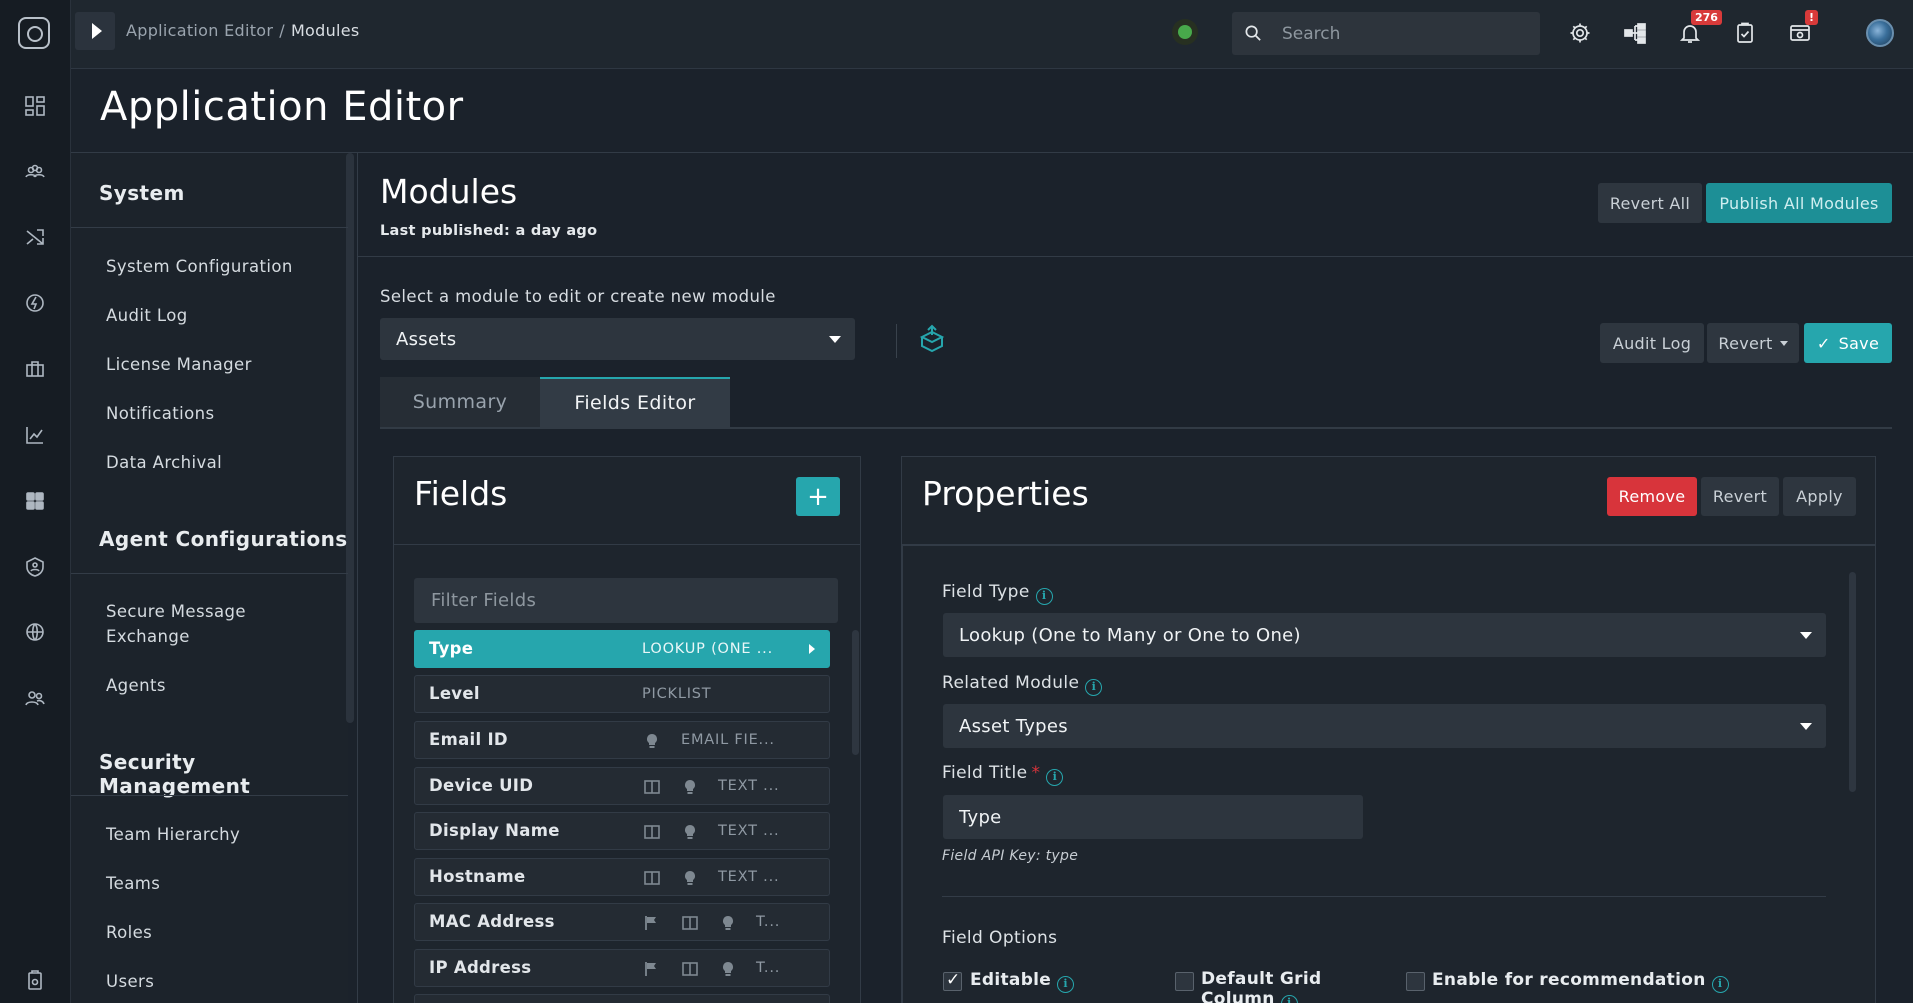 Image resolution: width=1913 pixels, height=1003 pixels. What do you see at coordinates (460, 402) in the screenshot?
I see `tab-summary: Summary` at bounding box center [460, 402].